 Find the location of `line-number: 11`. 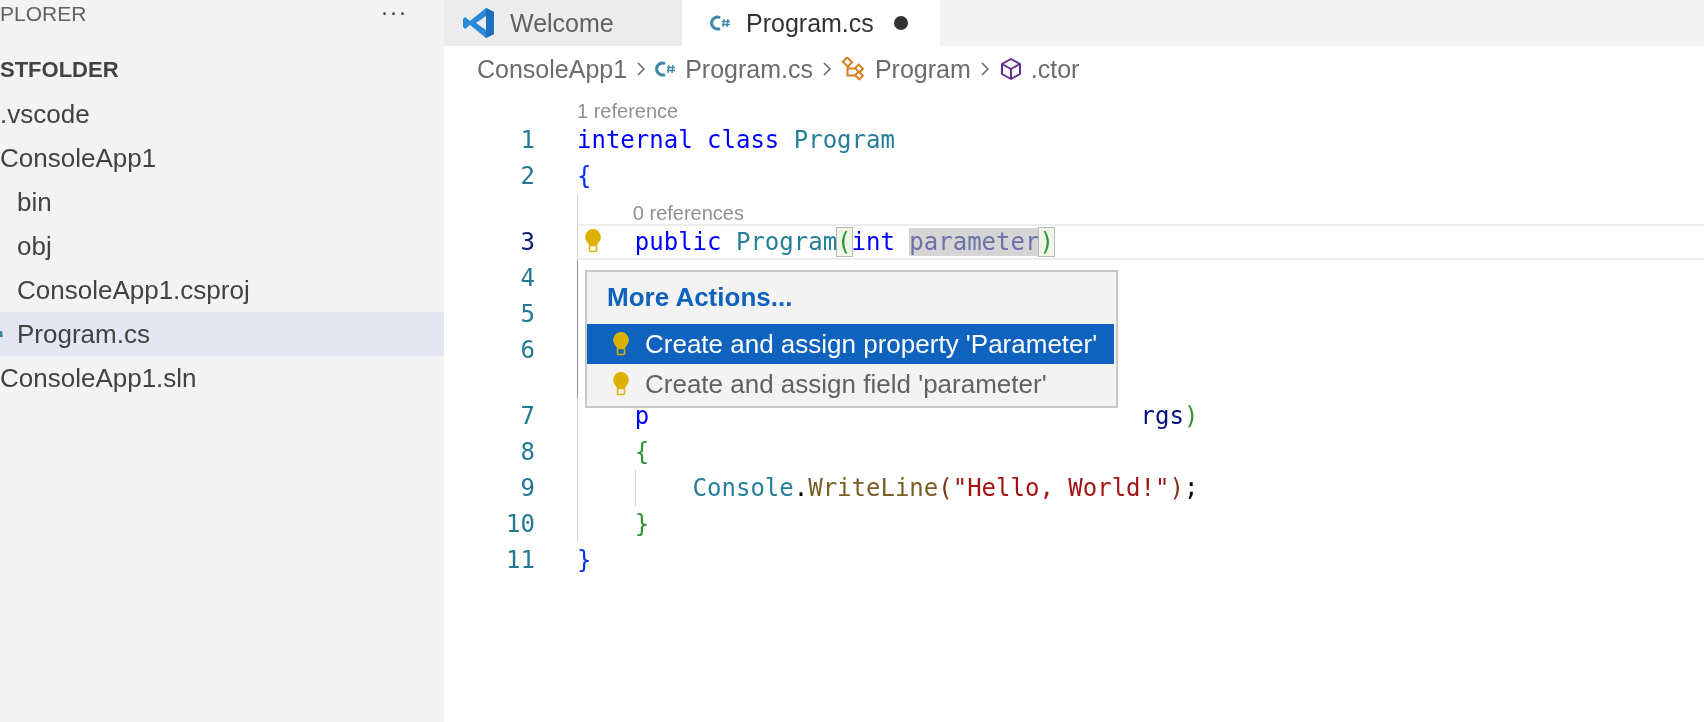

line-number: 11 is located at coordinates (520, 560).